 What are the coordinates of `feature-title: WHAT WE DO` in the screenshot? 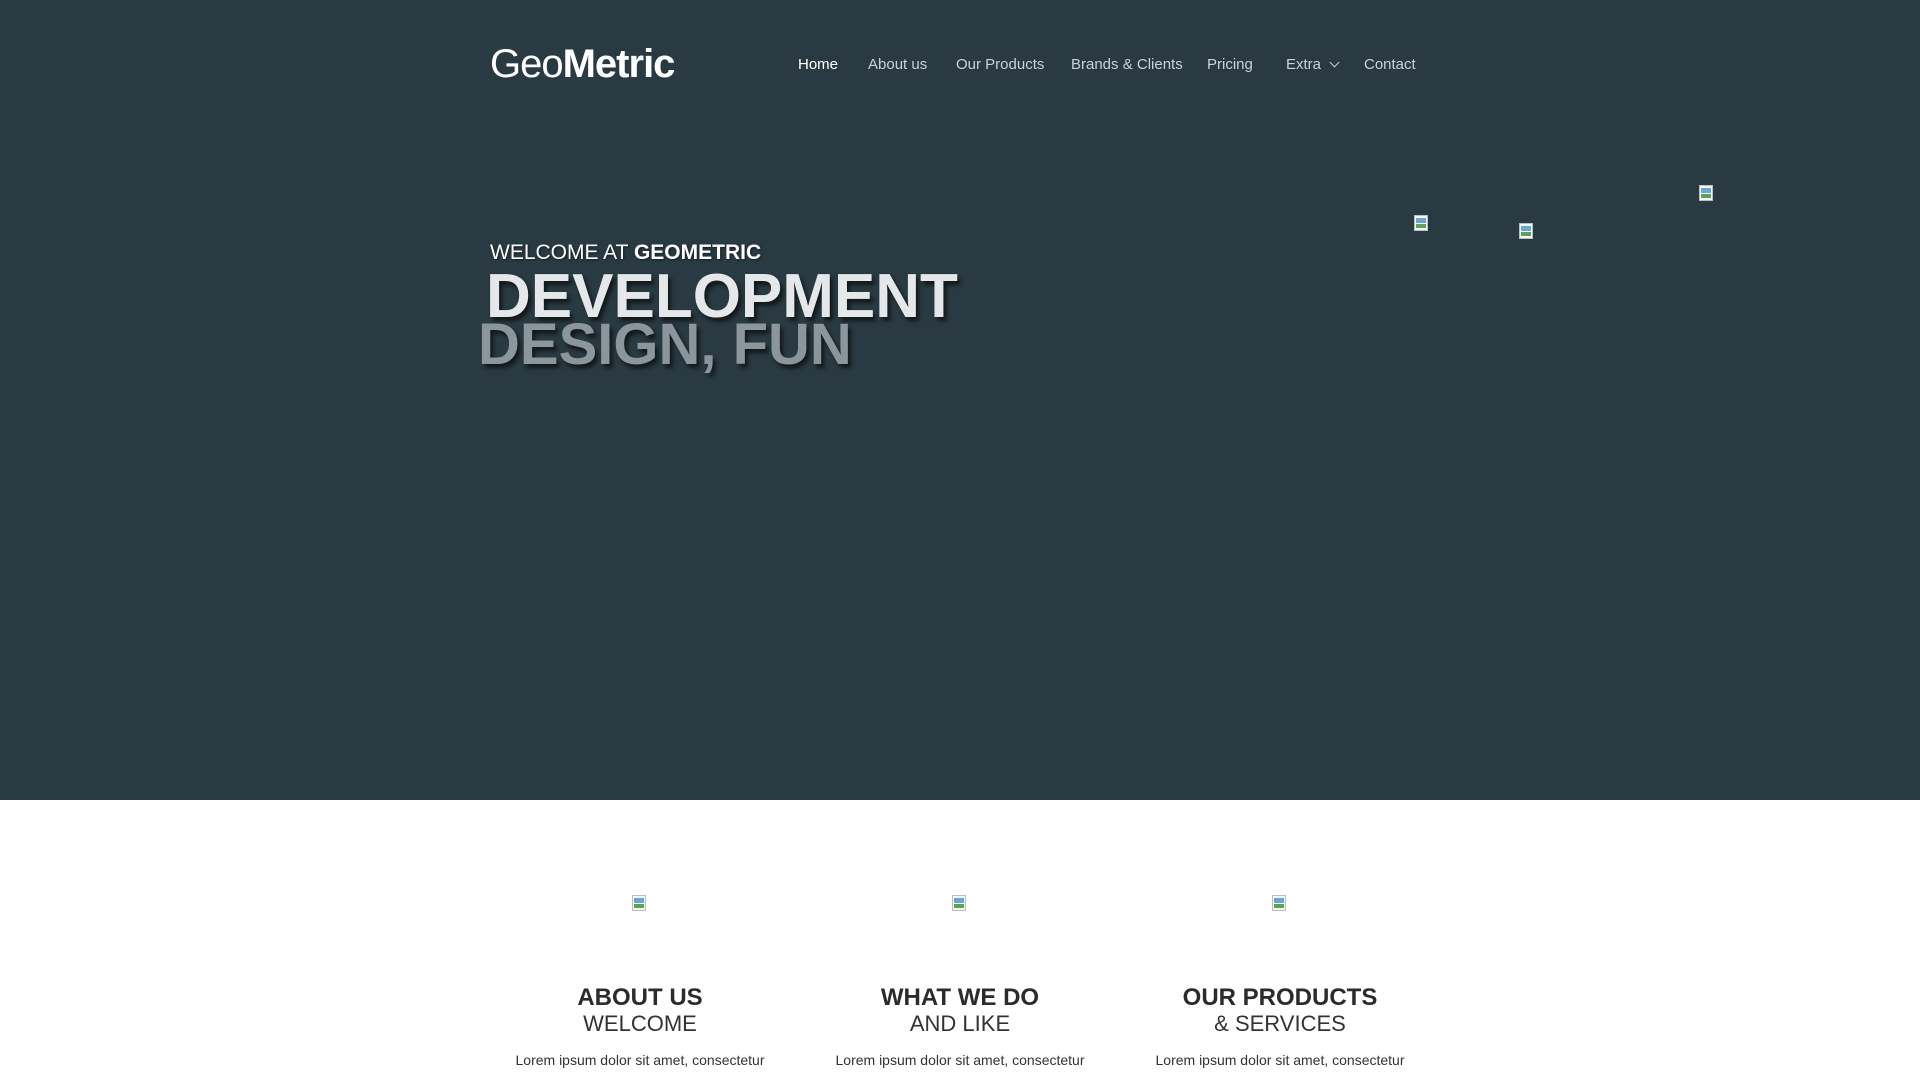 It's located at (960, 997).